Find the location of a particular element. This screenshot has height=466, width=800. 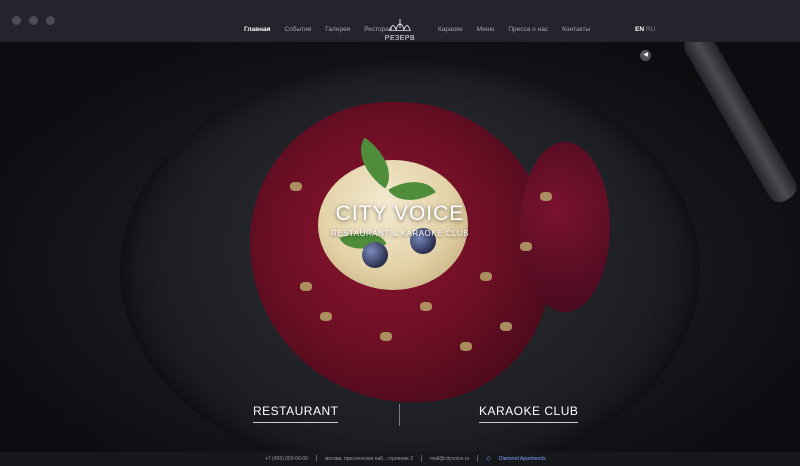

footer-phone: +7 (495) 000-00-00 is located at coordinates (286, 459).